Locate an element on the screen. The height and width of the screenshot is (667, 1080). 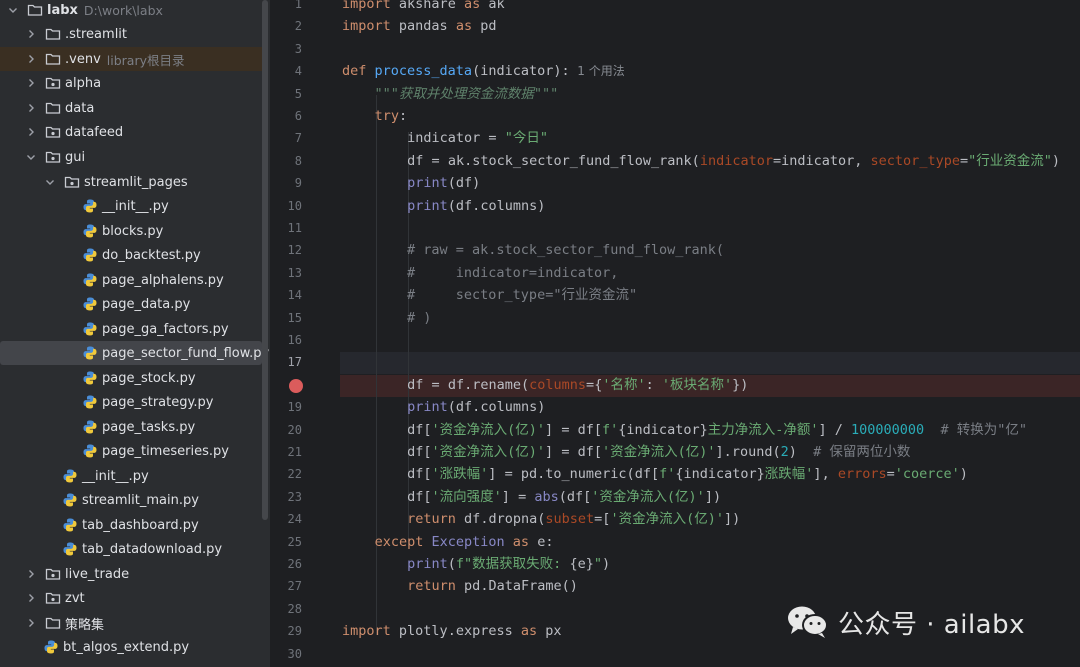
tree-item-streamlit-pages-package: streamlit_pages is located at coordinates (131, 182).